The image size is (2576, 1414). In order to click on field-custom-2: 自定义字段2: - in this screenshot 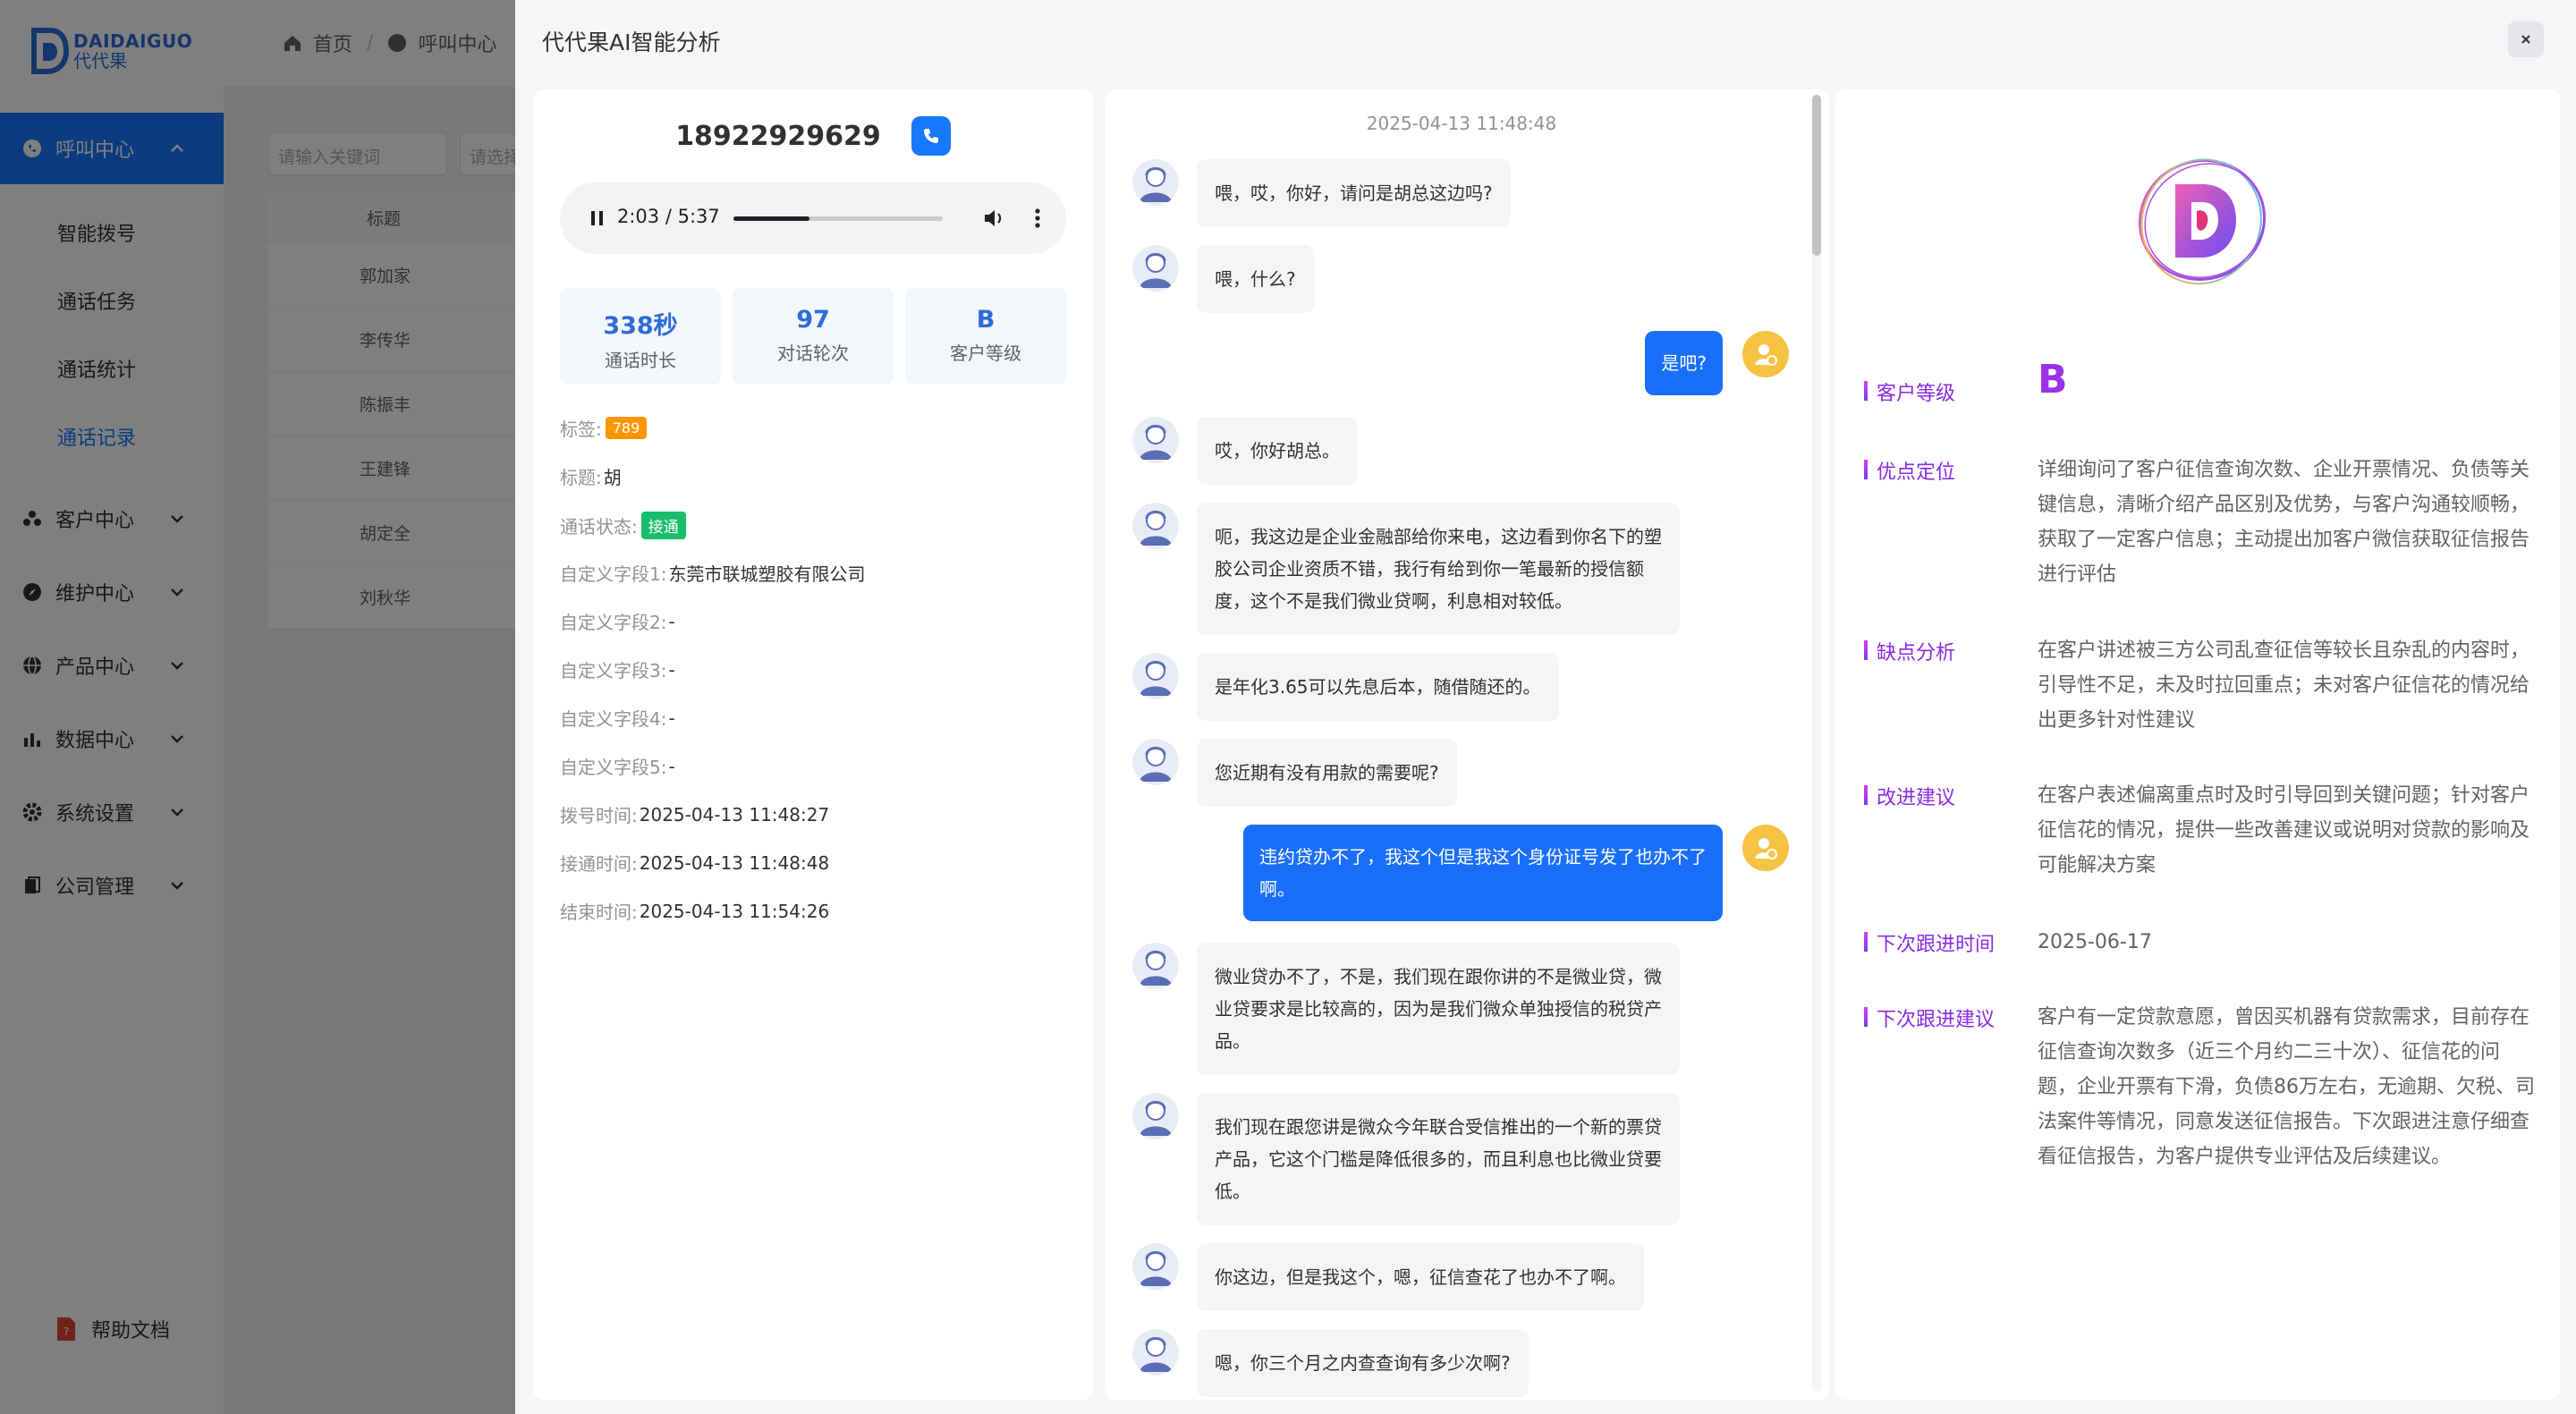, I will do `click(617, 621)`.